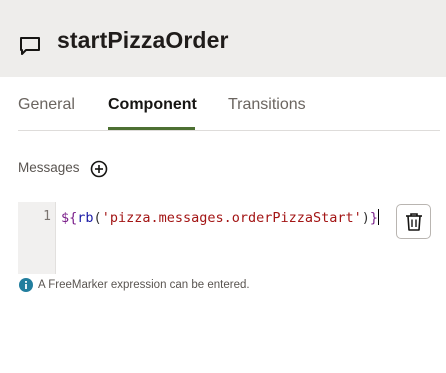 The image size is (446, 373). I want to click on trash-icon, so click(413, 221).